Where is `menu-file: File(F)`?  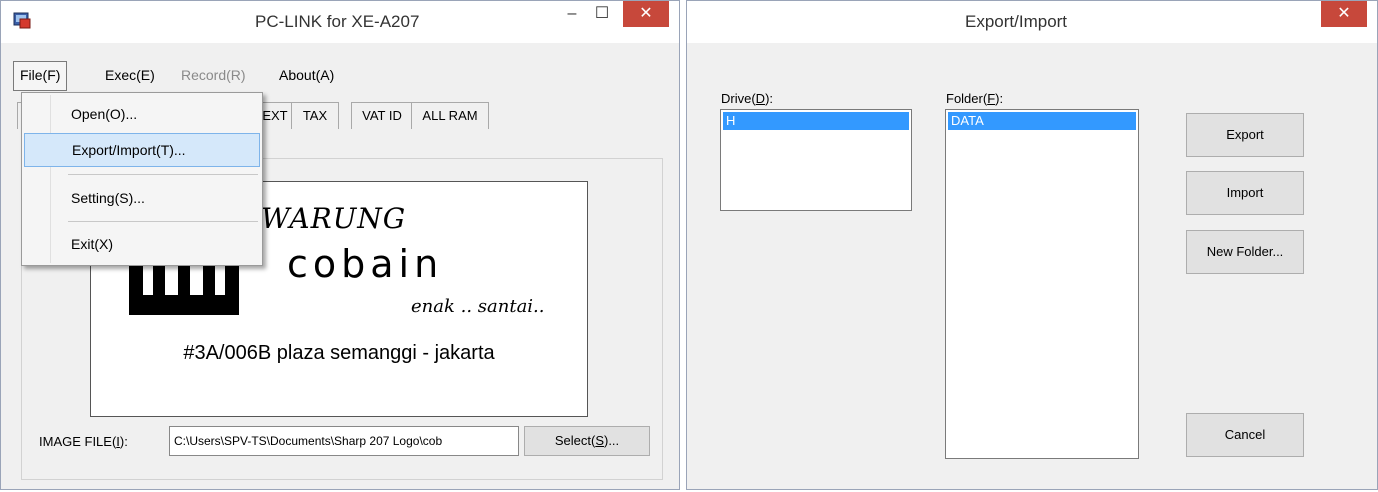 menu-file: File(F) is located at coordinates (40, 76).